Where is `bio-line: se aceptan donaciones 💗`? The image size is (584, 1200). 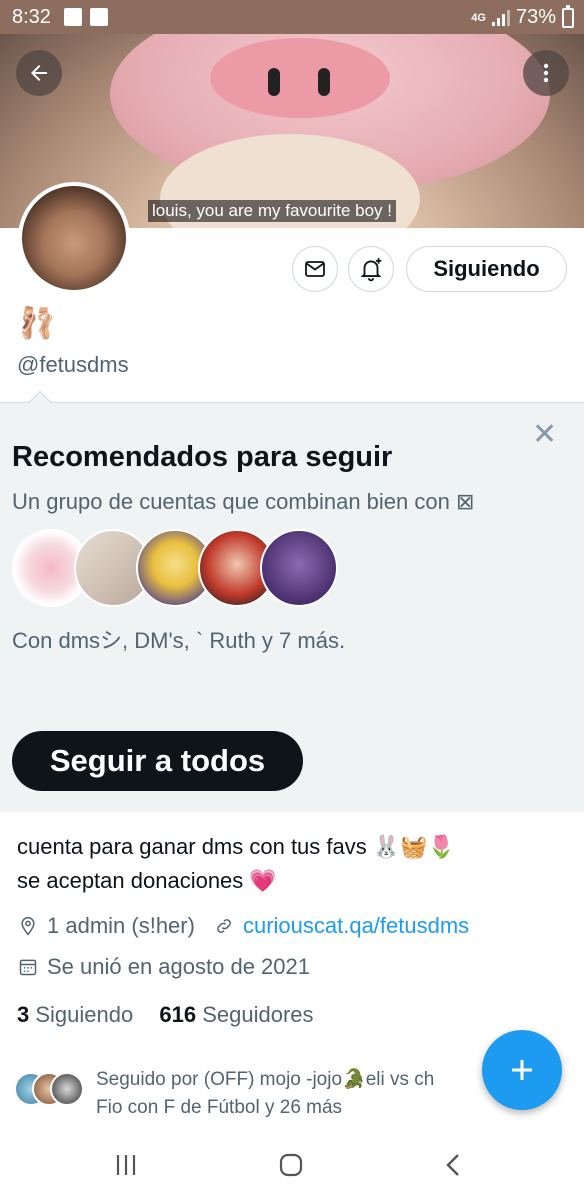
bio-line: se aceptan donaciones 💗 is located at coordinates (147, 880).